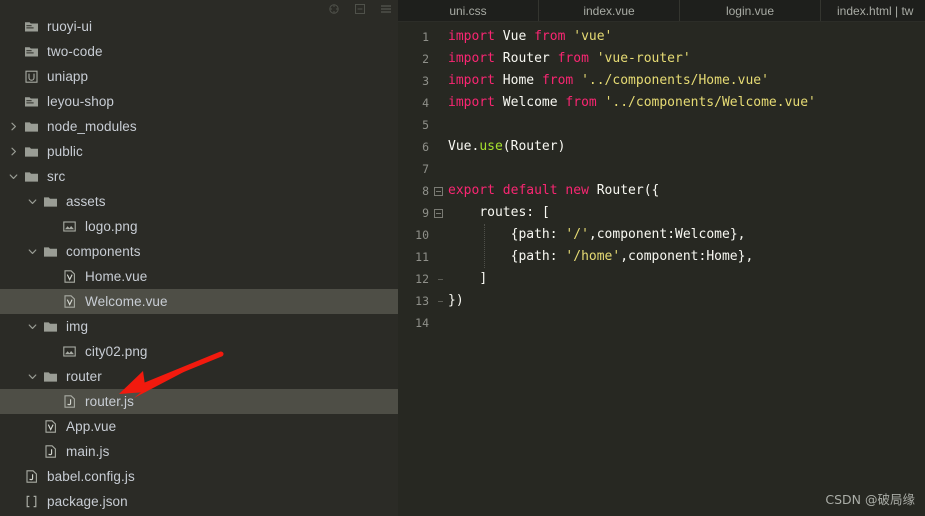  Describe the element at coordinates (199, 476) in the screenshot. I see `tree-row: babel.config.js` at that location.